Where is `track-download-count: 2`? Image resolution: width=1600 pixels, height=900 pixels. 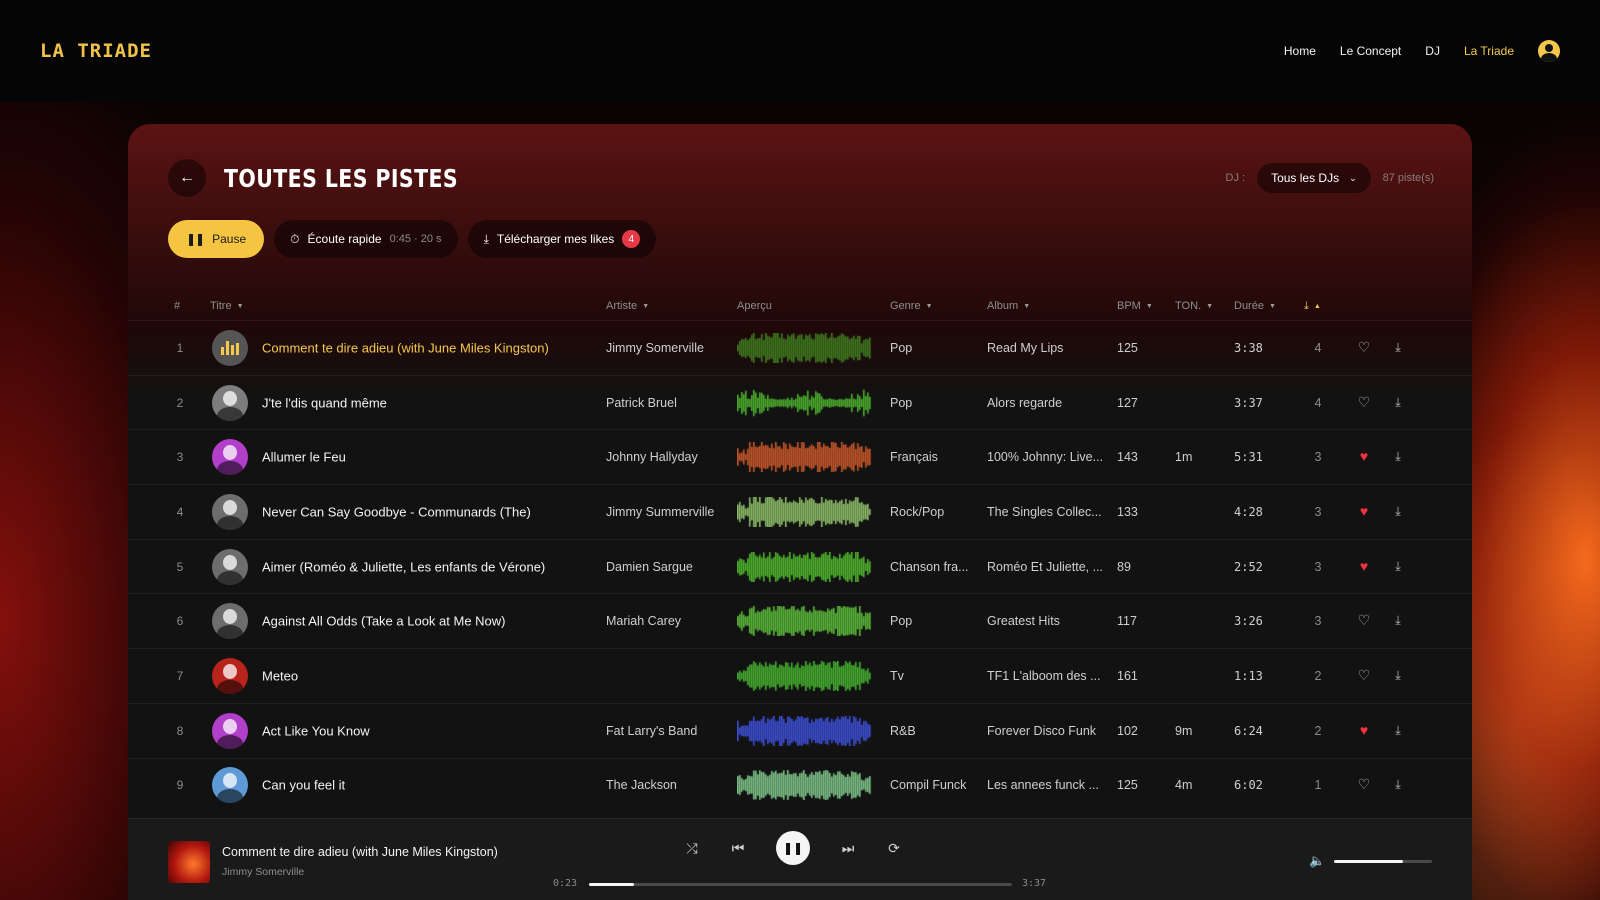 track-download-count: 2 is located at coordinates (1318, 730).